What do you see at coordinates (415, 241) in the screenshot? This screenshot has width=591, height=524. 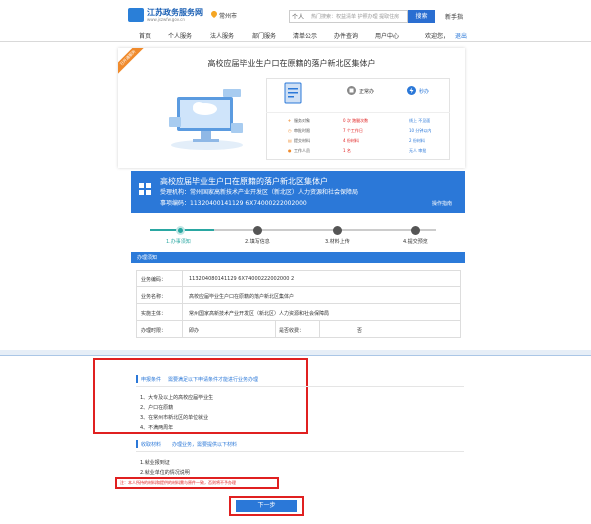 I see `step-label-4: 4.提交预览` at bounding box center [415, 241].